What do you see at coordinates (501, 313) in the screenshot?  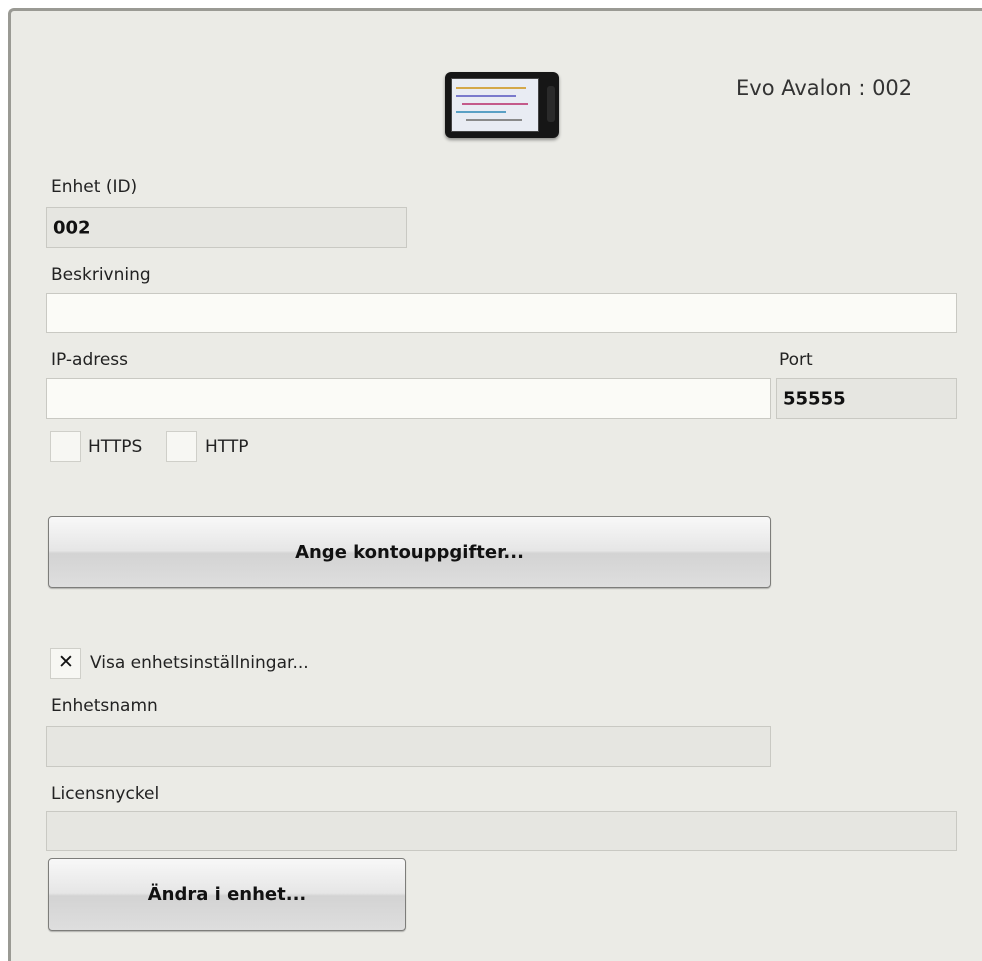 I see `description-input` at bounding box center [501, 313].